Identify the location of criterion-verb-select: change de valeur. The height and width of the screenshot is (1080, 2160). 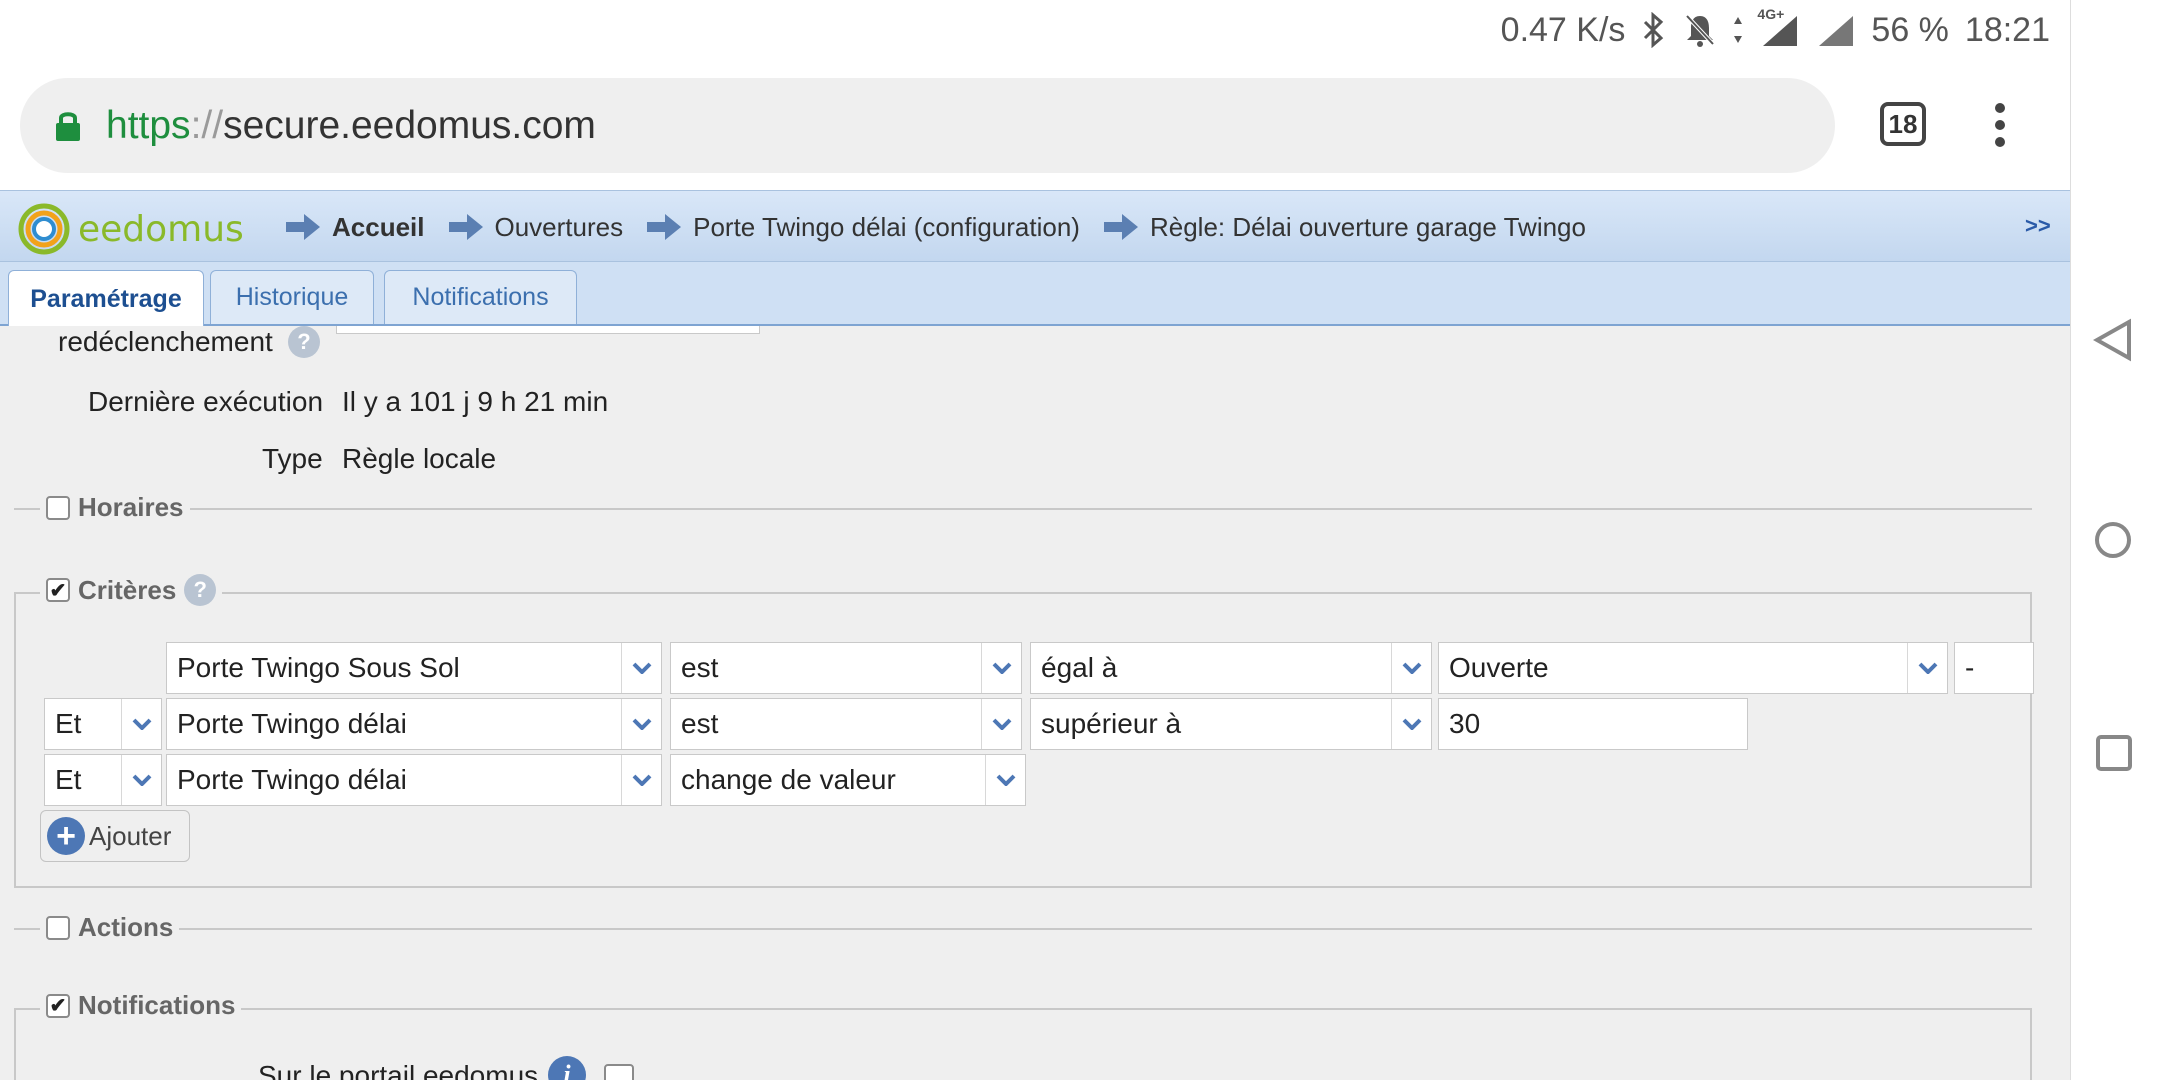
(848, 780).